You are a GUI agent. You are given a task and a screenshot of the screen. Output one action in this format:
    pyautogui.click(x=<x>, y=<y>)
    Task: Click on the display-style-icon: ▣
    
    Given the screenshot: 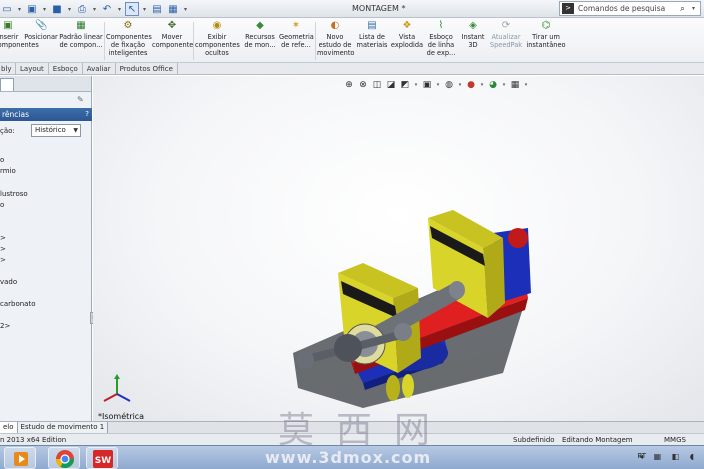 What is the action you would take?
    pyautogui.click(x=427, y=85)
    